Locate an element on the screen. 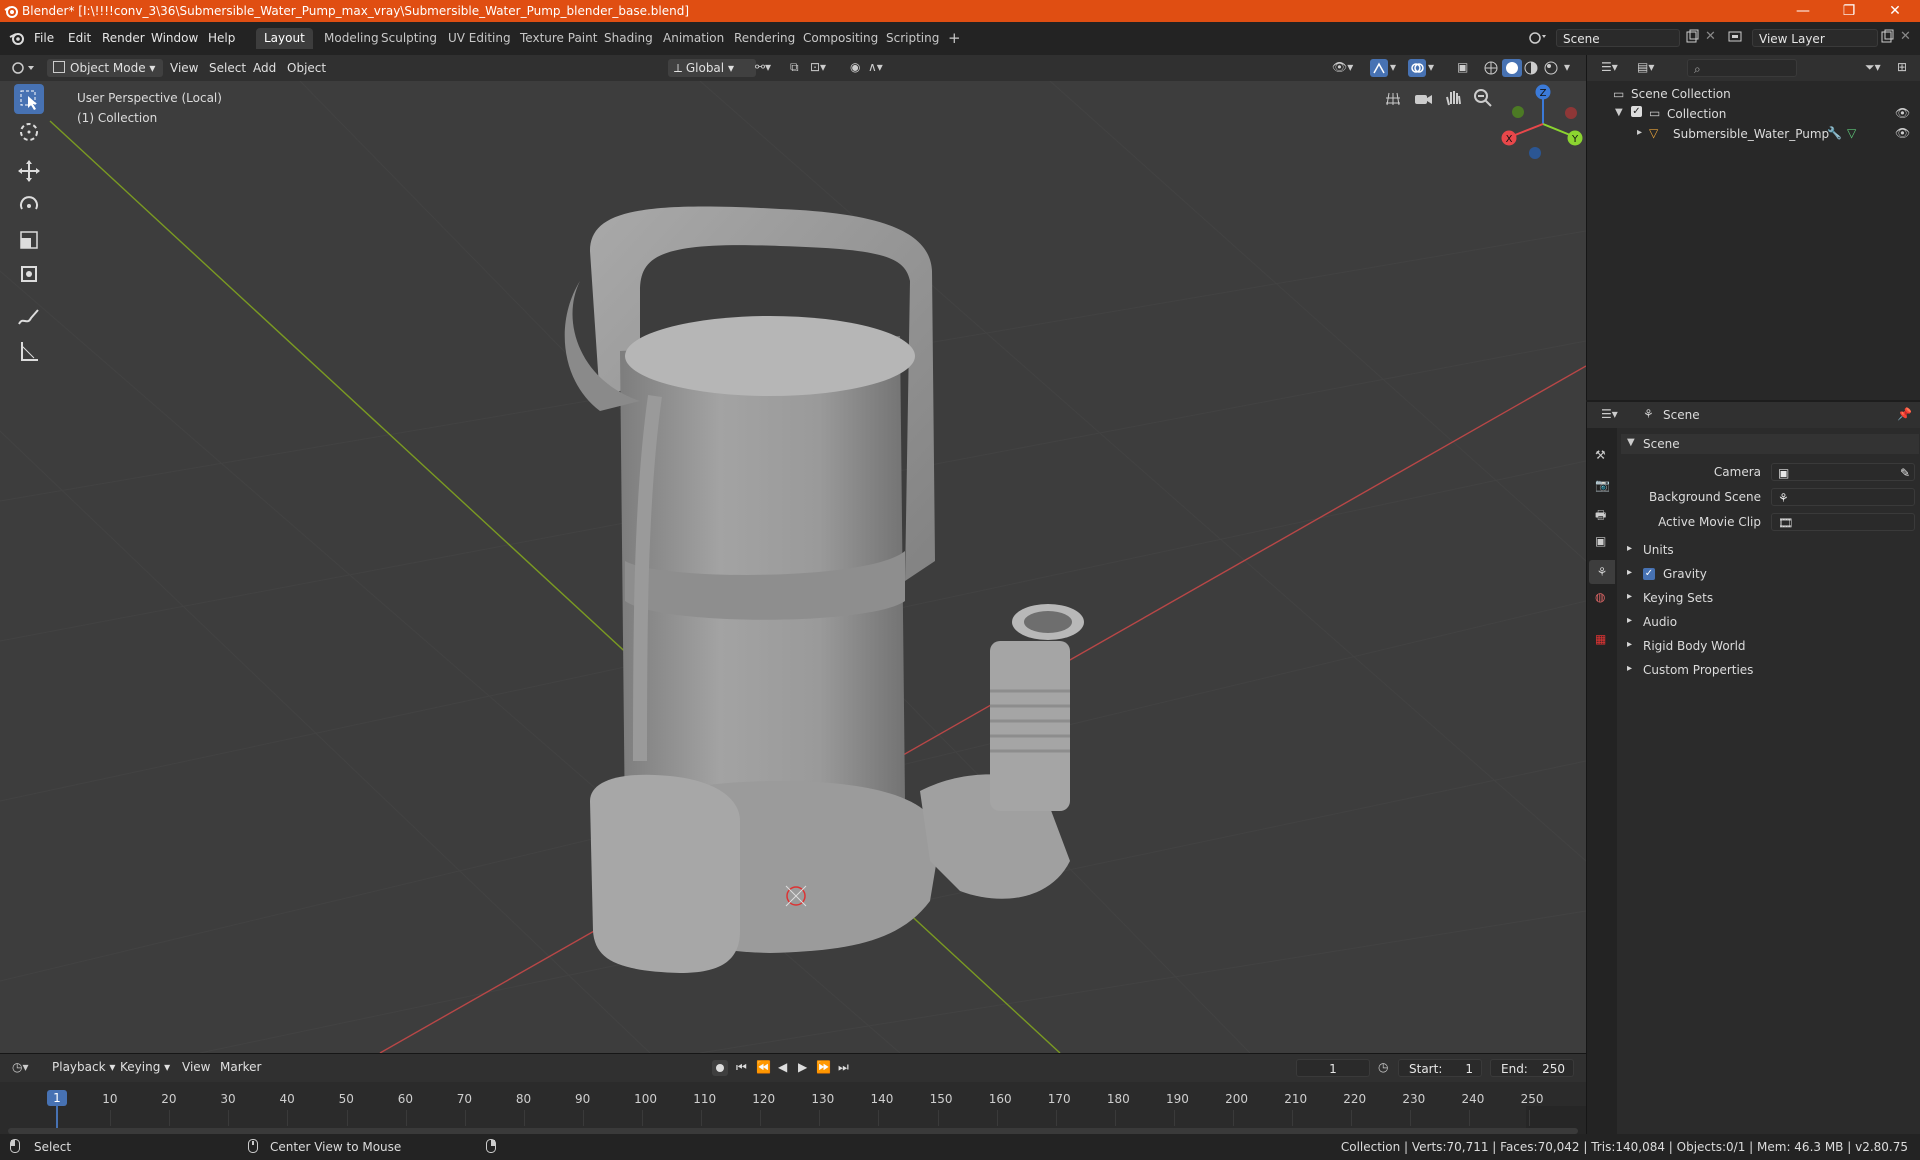  move-tool-icon is located at coordinates (29, 171).